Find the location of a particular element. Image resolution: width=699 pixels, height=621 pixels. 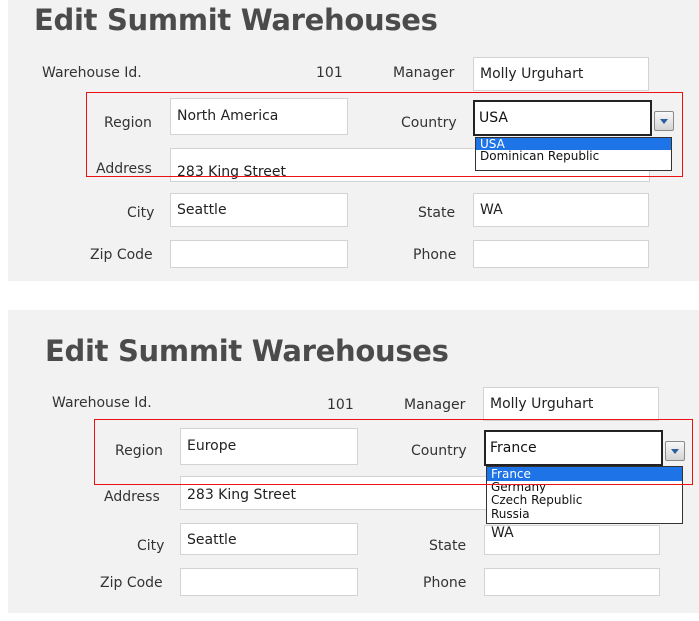

region-field: North America is located at coordinates (259, 116).